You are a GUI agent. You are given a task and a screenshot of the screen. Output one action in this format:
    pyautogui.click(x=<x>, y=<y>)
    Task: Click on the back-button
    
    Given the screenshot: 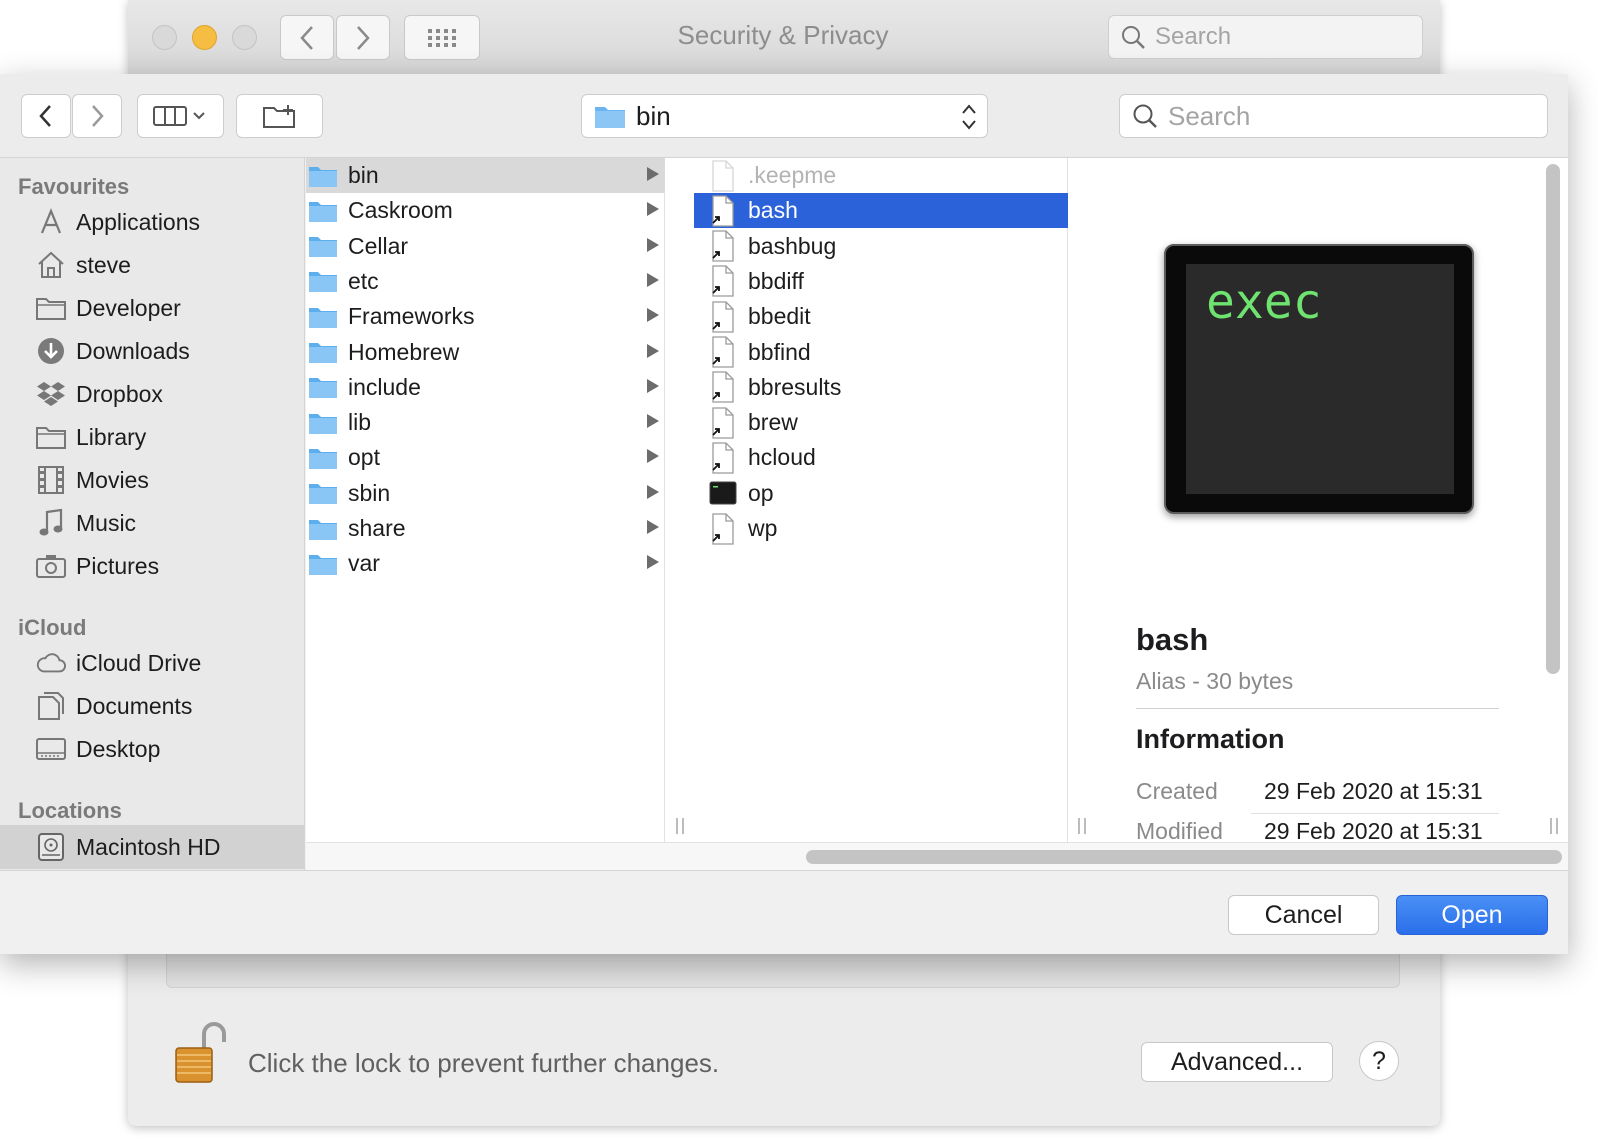 What is the action you would take?
    pyautogui.click(x=46, y=116)
    